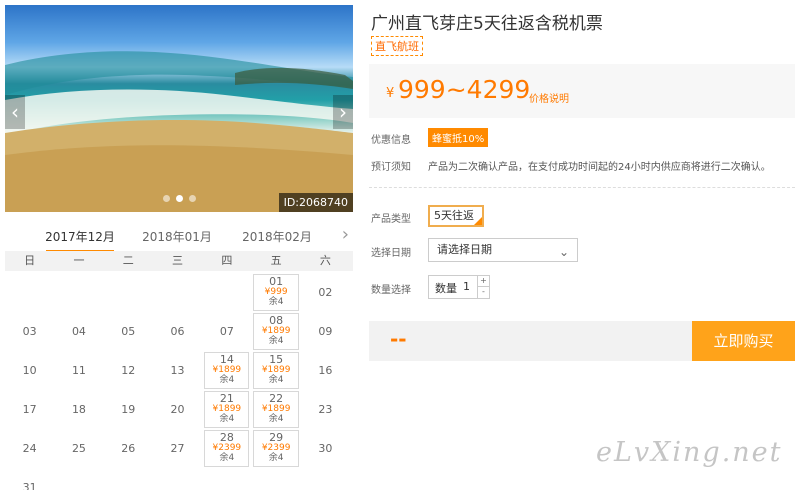 This screenshot has height=490, width=800. Describe the element at coordinates (390, 93) in the screenshot. I see `currency-symbol: ¥` at that location.